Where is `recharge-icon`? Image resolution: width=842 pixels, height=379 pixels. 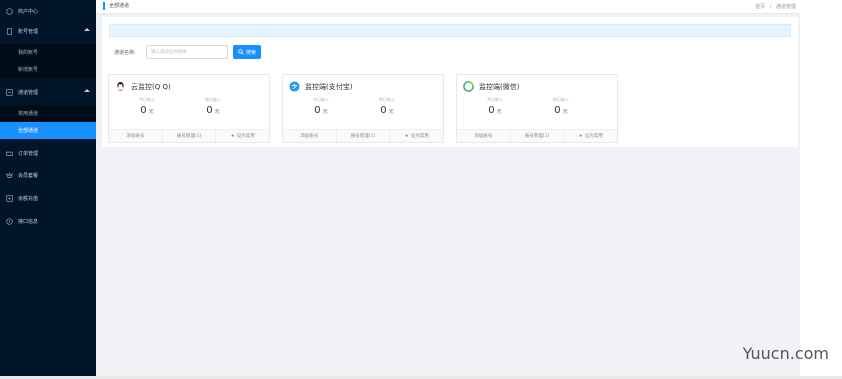
recharge-icon is located at coordinates (9, 198).